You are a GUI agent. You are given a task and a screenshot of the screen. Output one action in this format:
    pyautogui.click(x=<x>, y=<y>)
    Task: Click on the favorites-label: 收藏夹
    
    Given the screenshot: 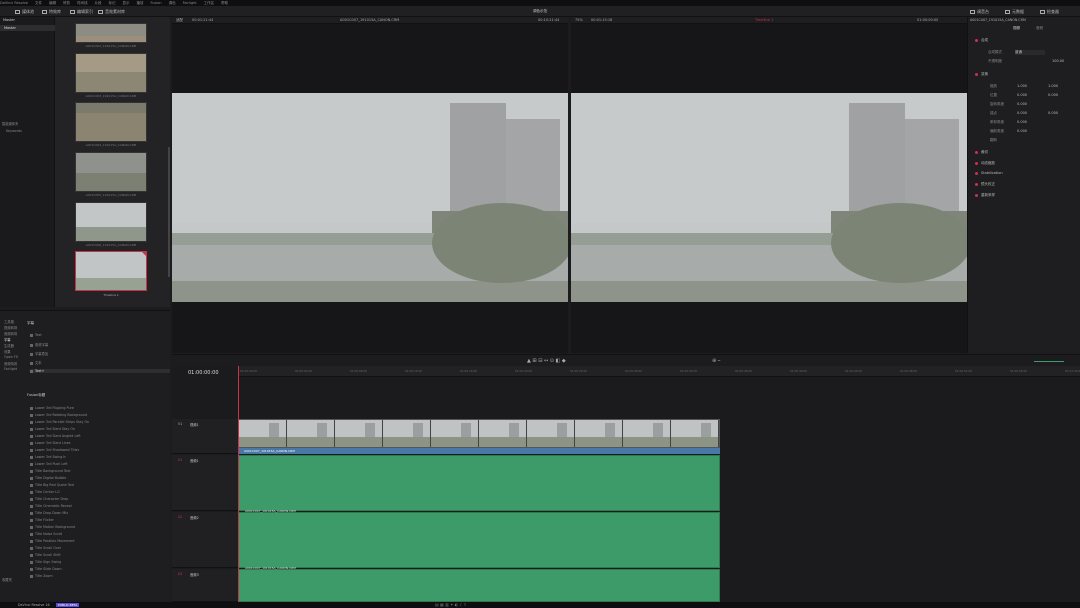 What is the action you would take?
    pyautogui.click(x=7, y=579)
    